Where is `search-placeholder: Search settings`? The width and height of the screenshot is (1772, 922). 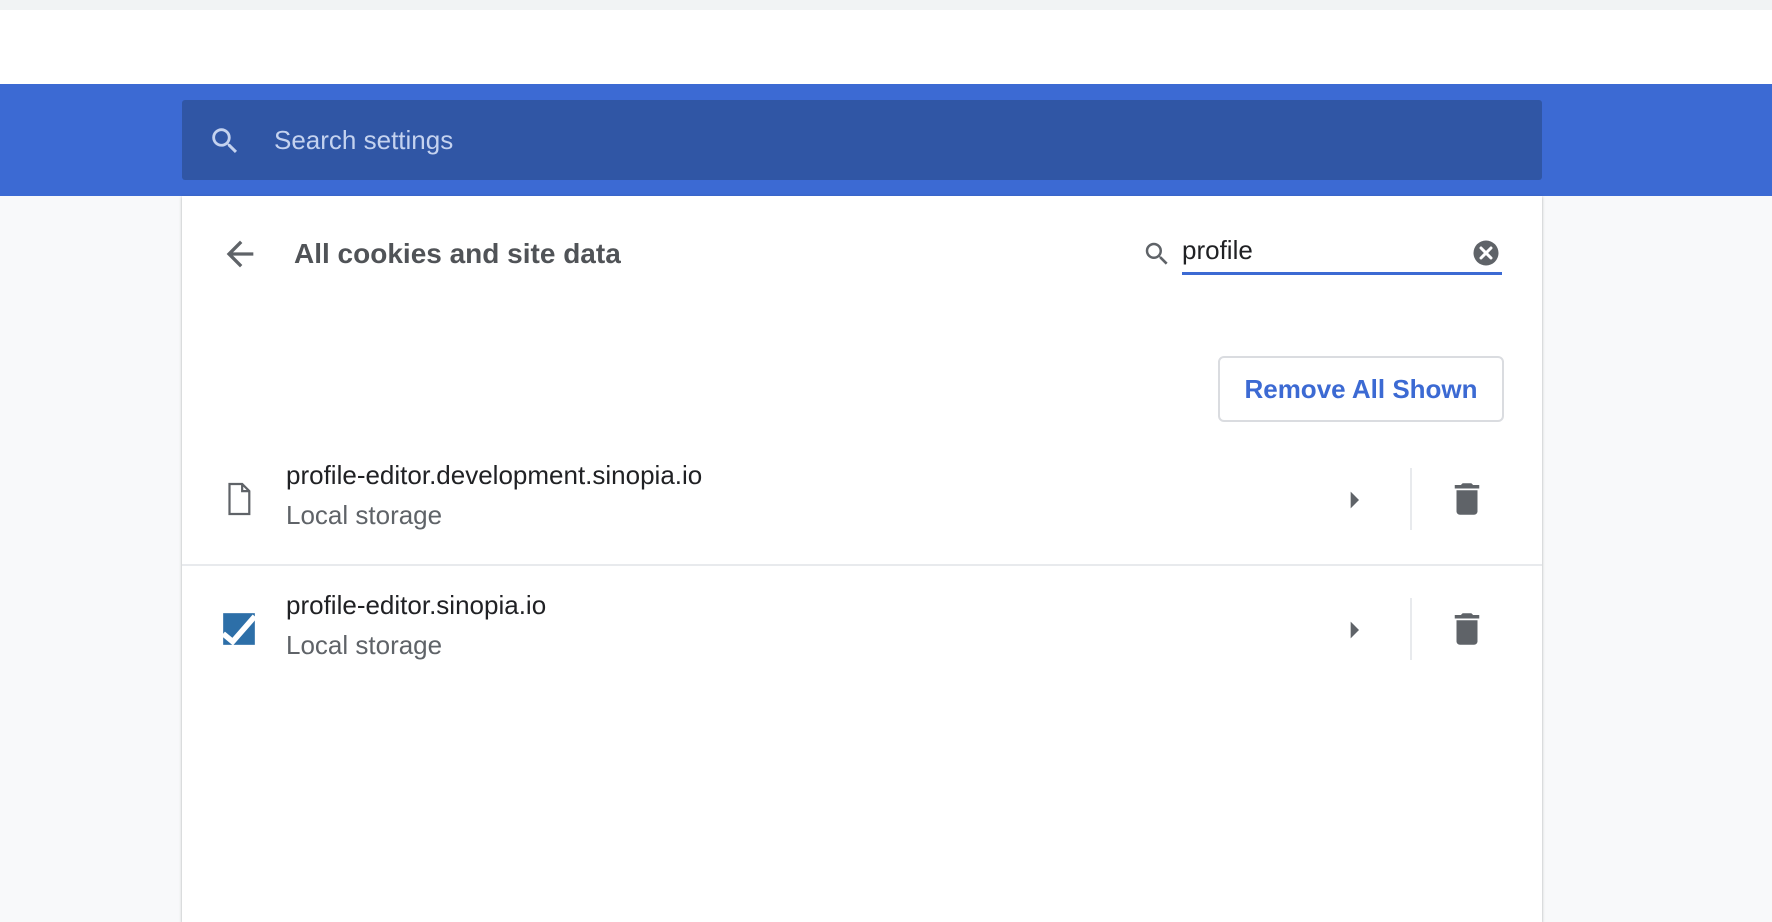 search-placeholder: Search settings is located at coordinates (364, 140).